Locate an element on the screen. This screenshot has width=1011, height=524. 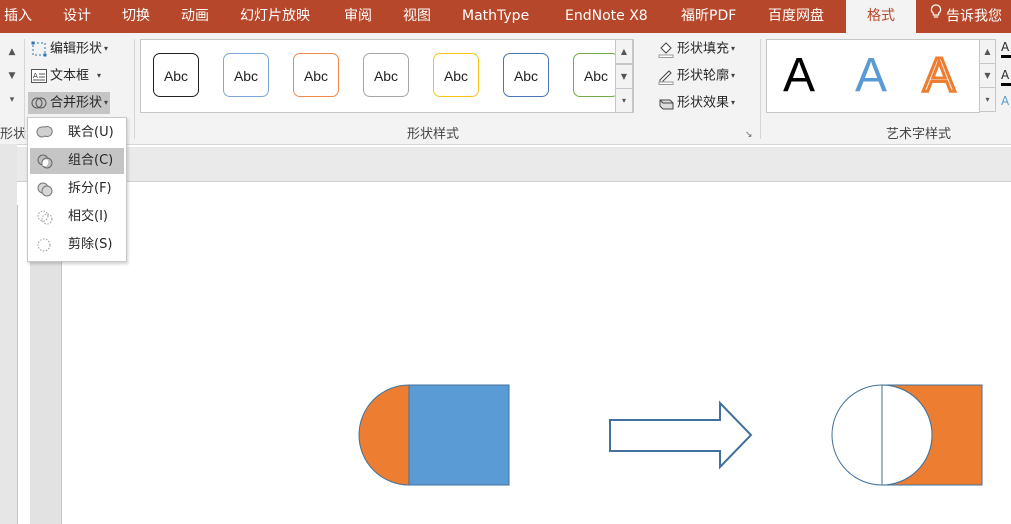
wordart-styles-gallery: A A A is located at coordinates (873, 76).